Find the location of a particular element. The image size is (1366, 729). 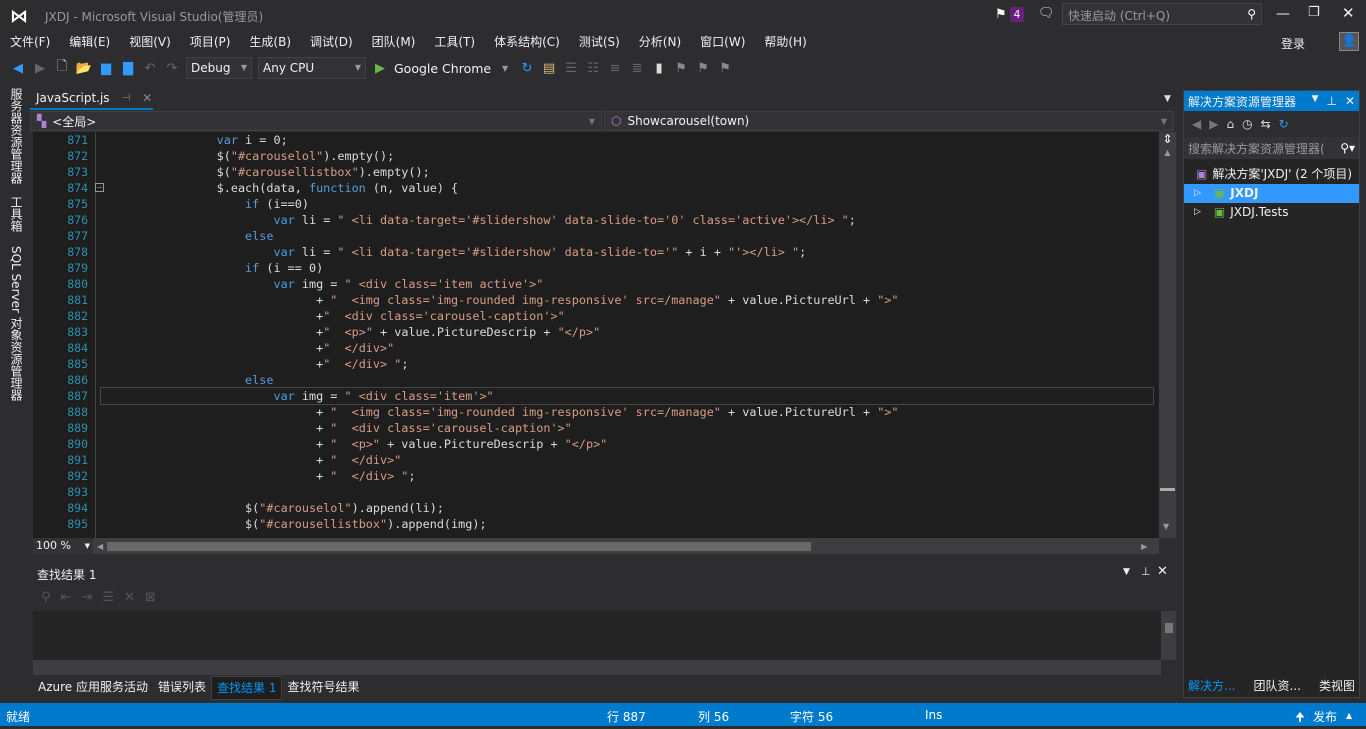

sync-icon: ⇆ is located at coordinates (1266, 124).